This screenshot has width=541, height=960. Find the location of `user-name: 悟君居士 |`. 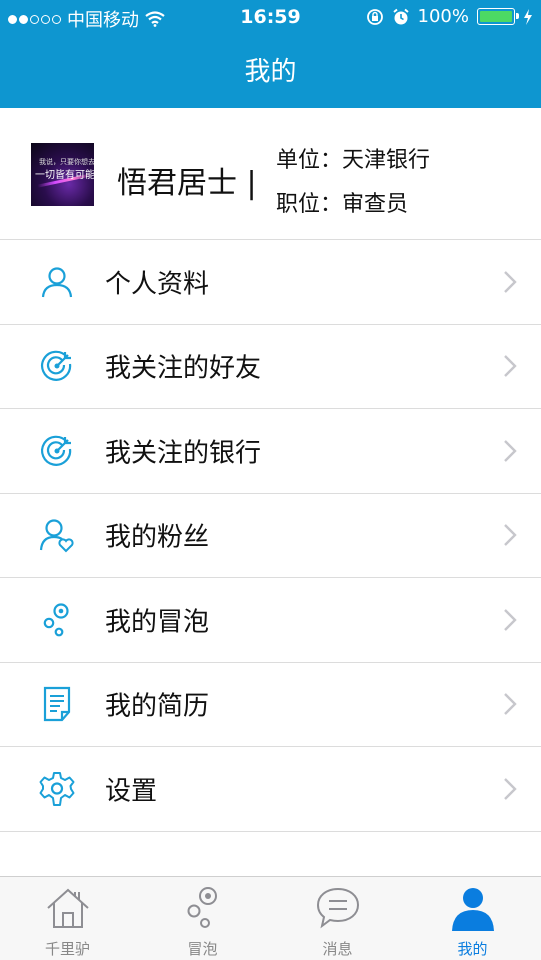

user-name: 悟君居士 | is located at coordinates (187, 183).